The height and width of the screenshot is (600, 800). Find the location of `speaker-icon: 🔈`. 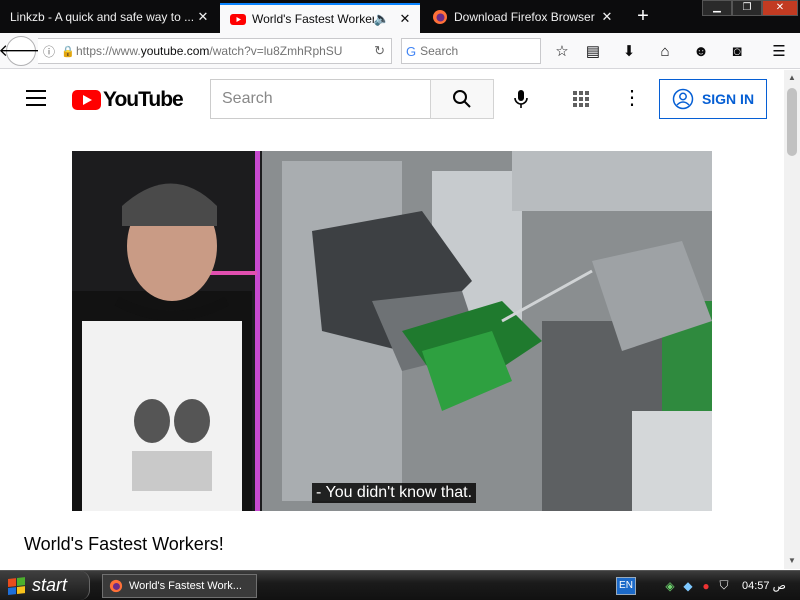

speaker-icon: 🔈 is located at coordinates (382, 19).